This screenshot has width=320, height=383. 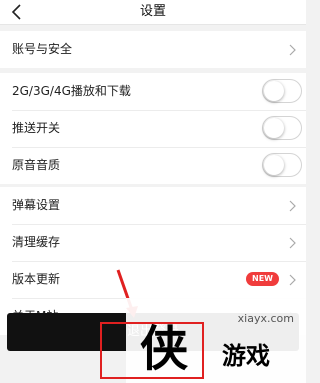 I want to click on header-bar: 设置, so click(x=153, y=12).